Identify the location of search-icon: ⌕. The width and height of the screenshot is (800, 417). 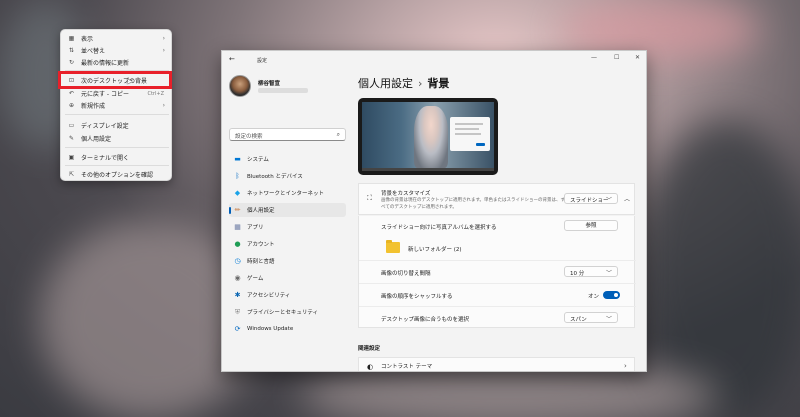
(338, 134).